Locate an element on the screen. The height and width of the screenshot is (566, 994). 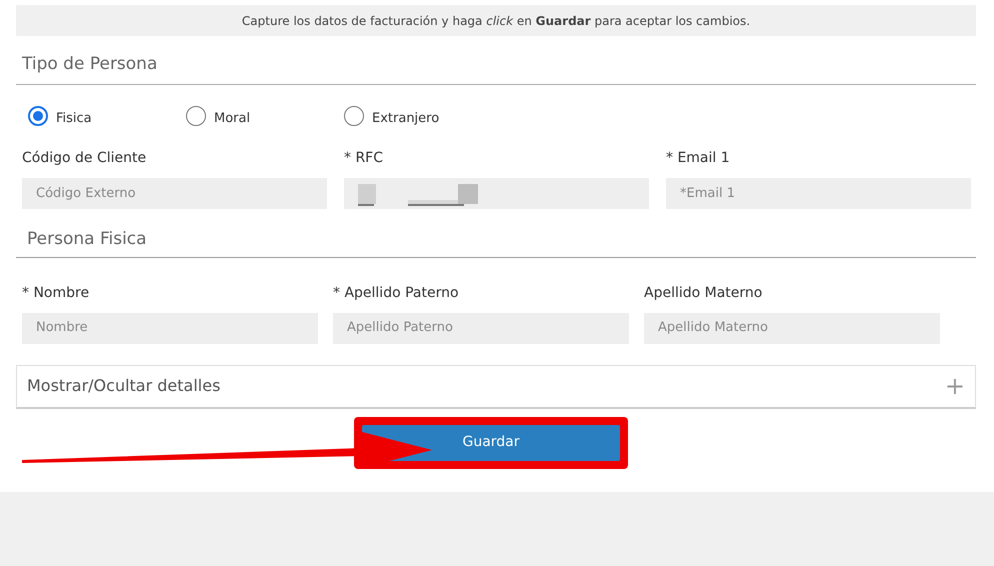
input-value: Nombre is located at coordinates (170, 328).